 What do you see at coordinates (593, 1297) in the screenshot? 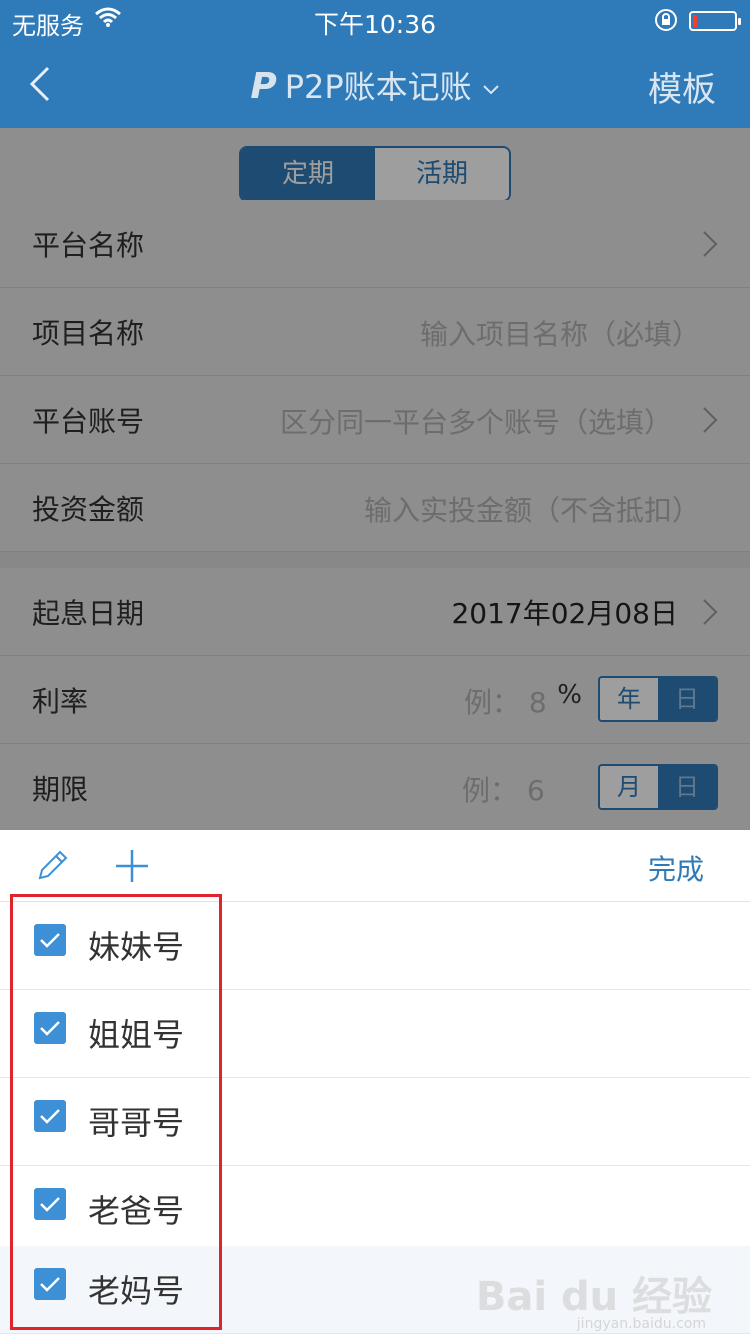
I see `watermark-logo: Bai du 经验` at bounding box center [593, 1297].